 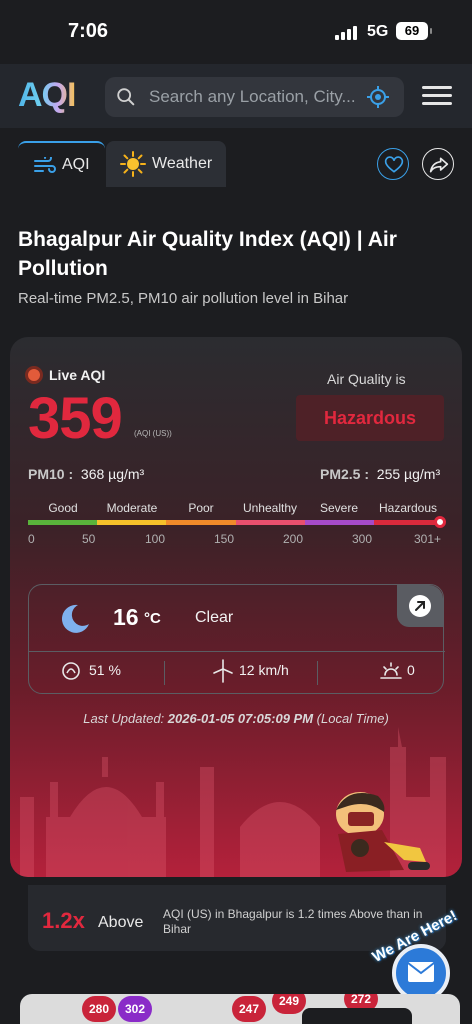 I want to click on tab-weather: Weather, so click(x=166, y=164).